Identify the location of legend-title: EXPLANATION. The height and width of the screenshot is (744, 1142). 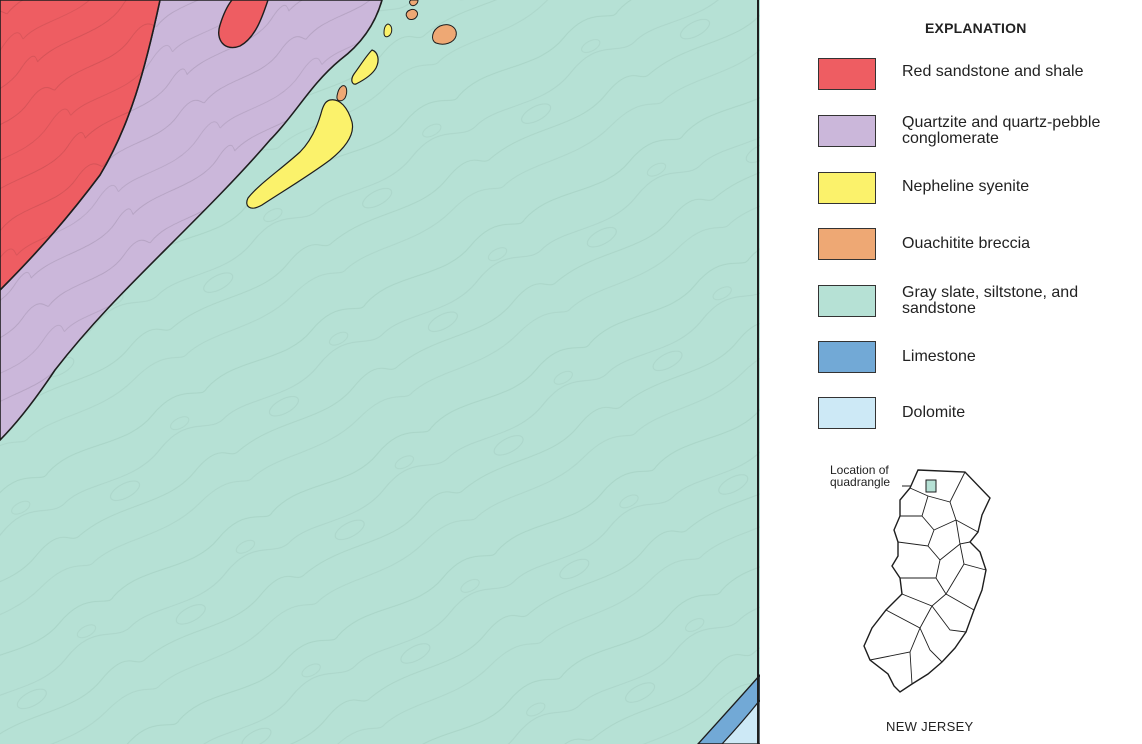
(976, 28).